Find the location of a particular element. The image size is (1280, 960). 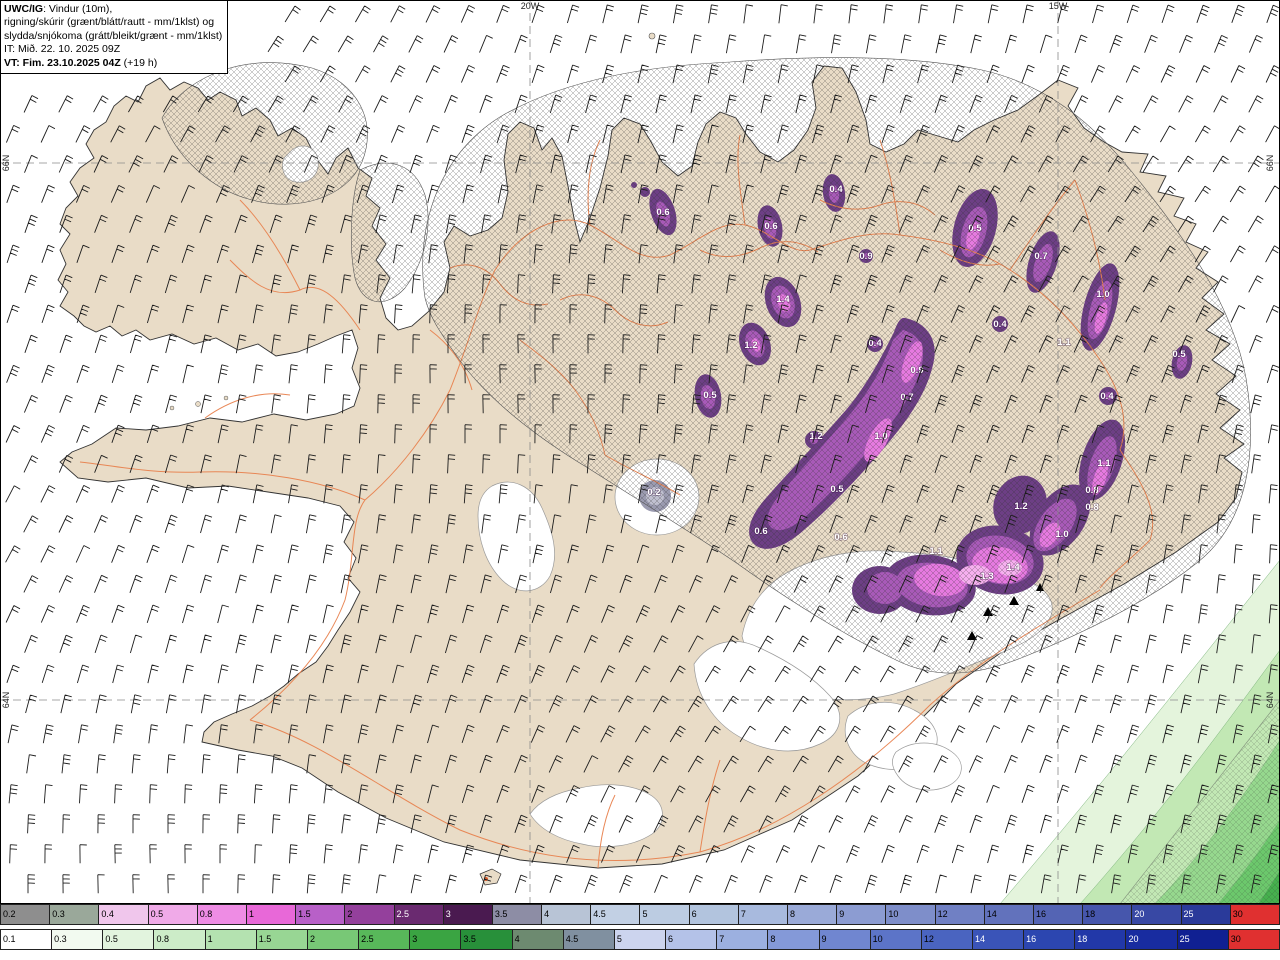

init-time: IT: Mið. 22. 10. 2025 09Z is located at coordinates (62, 49).